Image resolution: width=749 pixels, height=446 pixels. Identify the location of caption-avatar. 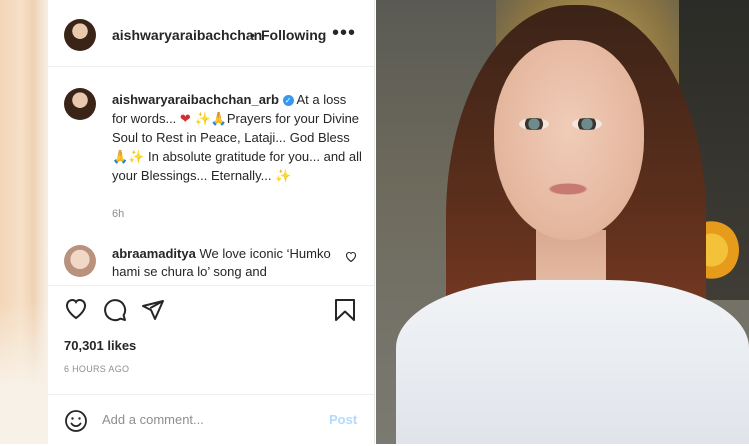
(80, 104).